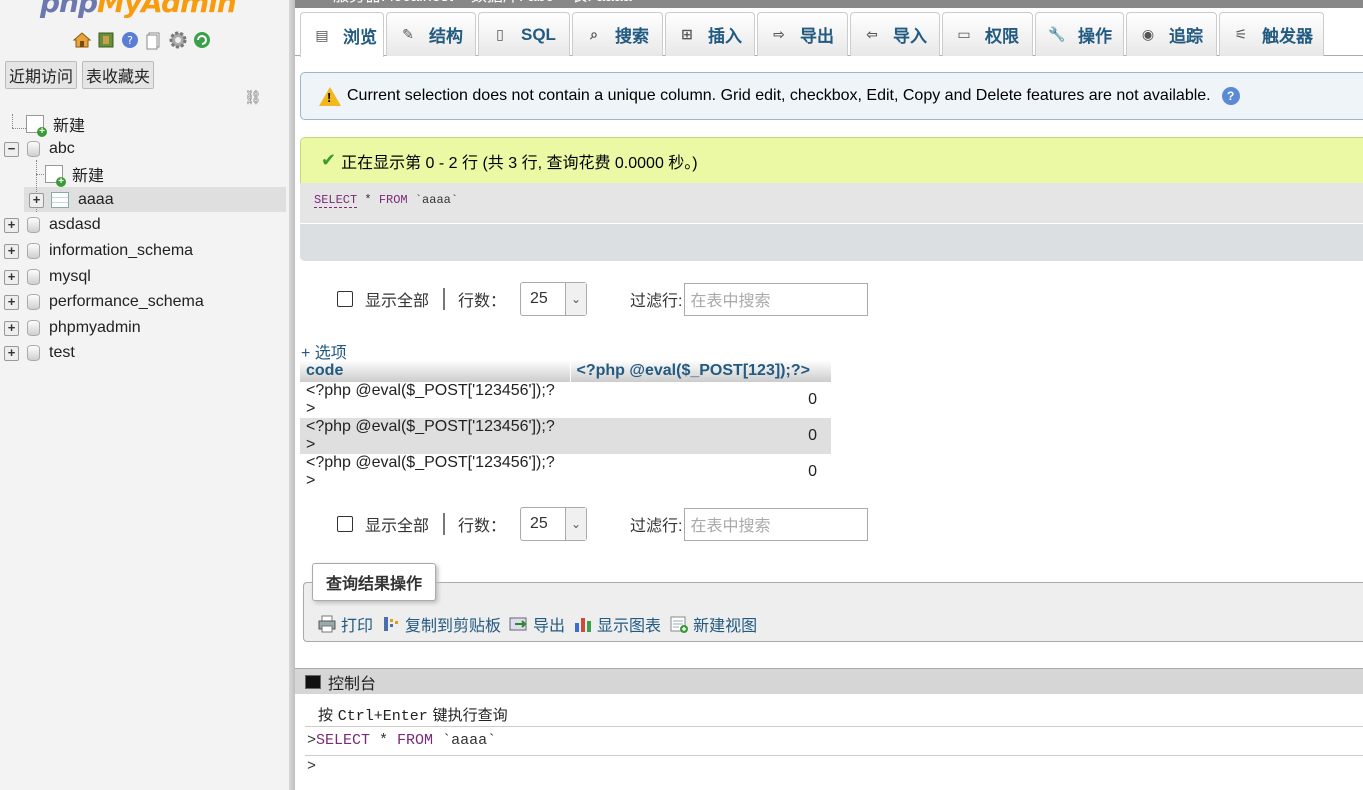 This screenshot has height=790, width=1363. I want to click on home-icon, so click(82, 40).